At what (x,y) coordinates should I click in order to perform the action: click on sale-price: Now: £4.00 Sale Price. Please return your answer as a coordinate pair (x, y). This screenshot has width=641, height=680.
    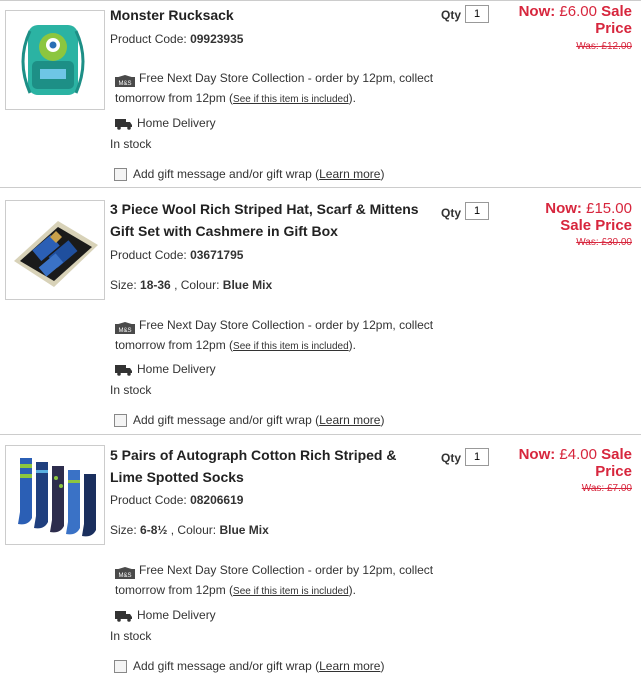
    Looking at the image, I should click on (547, 463).